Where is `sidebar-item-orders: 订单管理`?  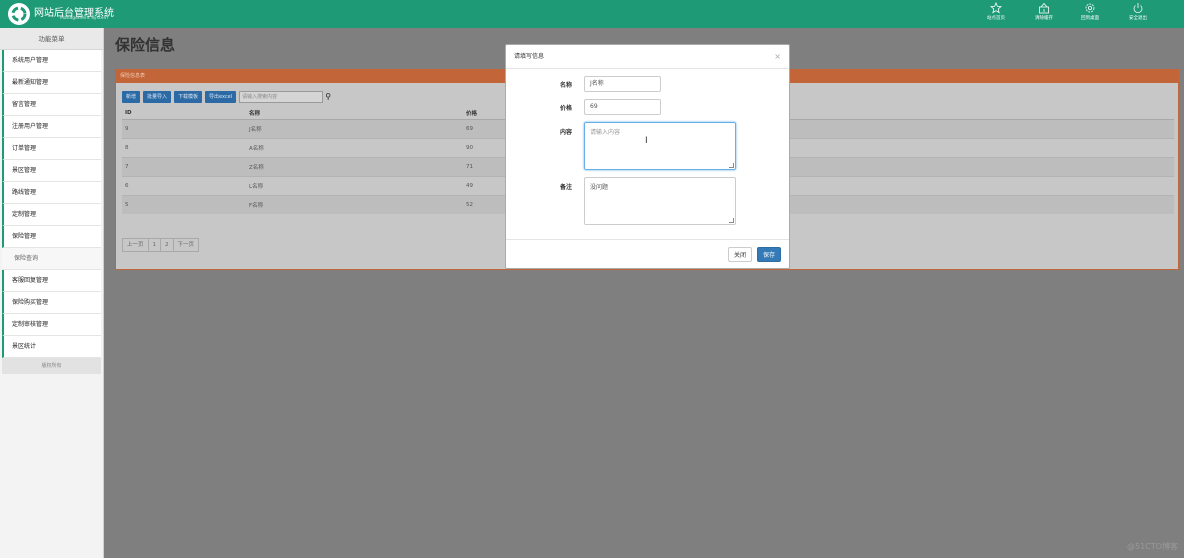
sidebar-item-orders: 订单管理 is located at coordinates (51, 149).